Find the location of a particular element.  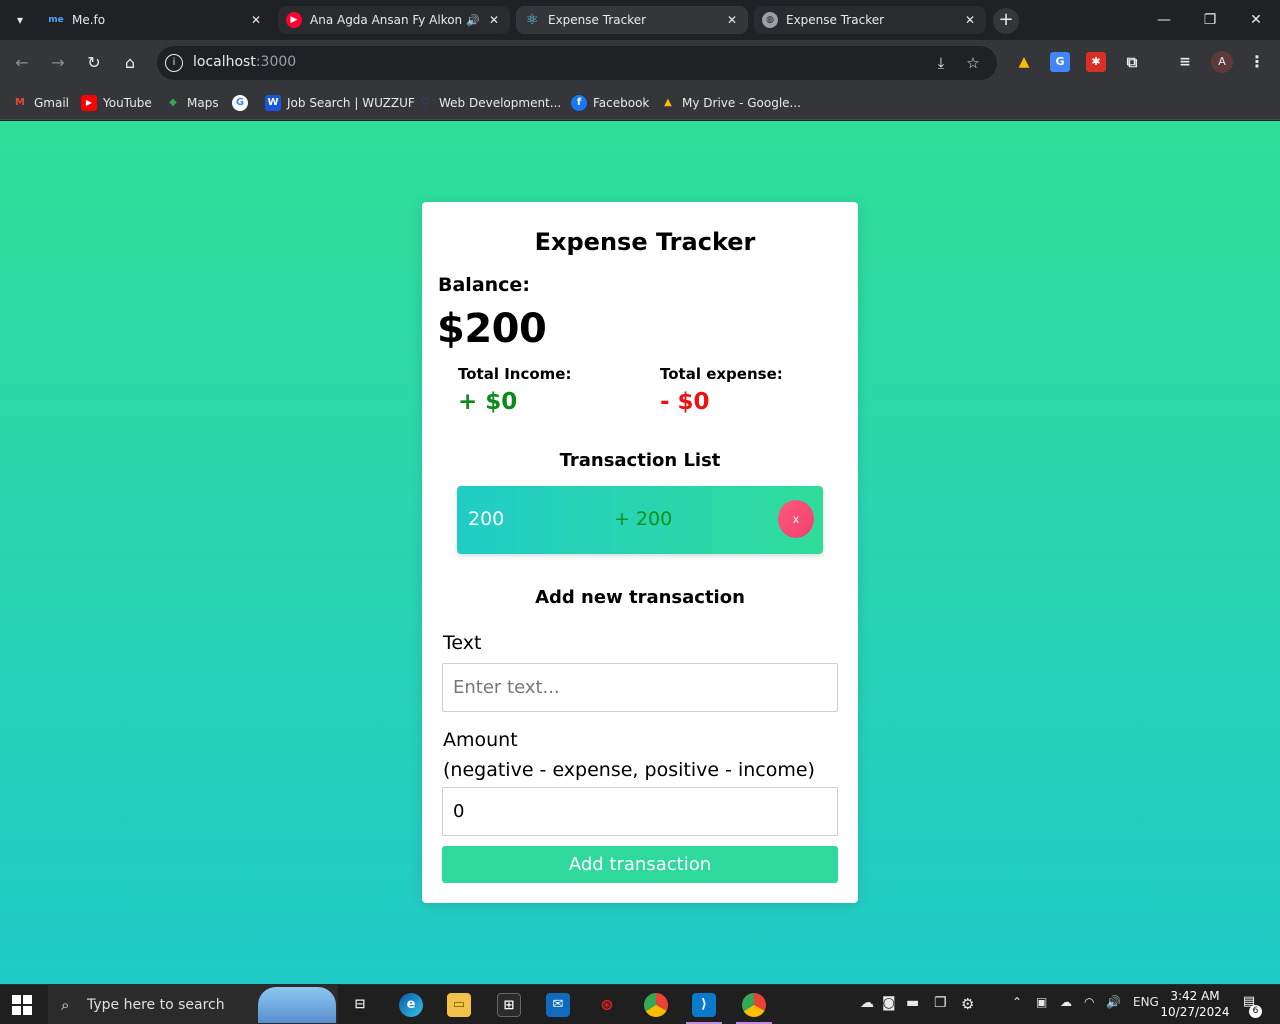

tab-title: Expense Tracker is located at coordinates (835, 20).